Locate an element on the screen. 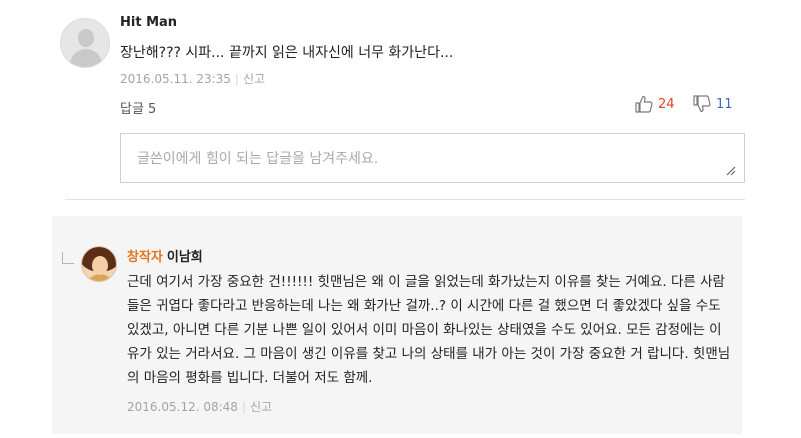  reply-date: 2016.05.12. 08:48 is located at coordinates (182, 407).